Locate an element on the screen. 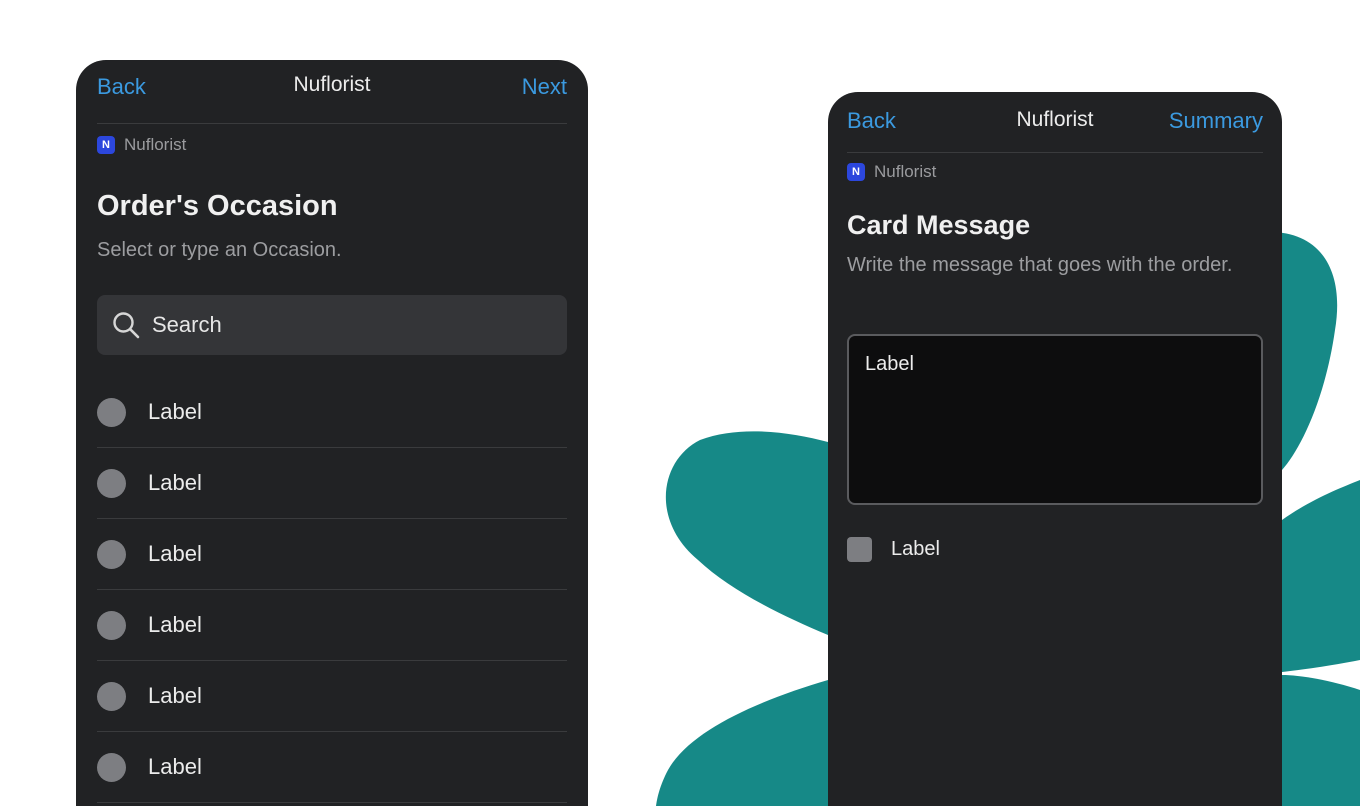 Image resolution: width=1360 pixels, height=806 pixels. search-input: Search is located at coordinates (332, 325).